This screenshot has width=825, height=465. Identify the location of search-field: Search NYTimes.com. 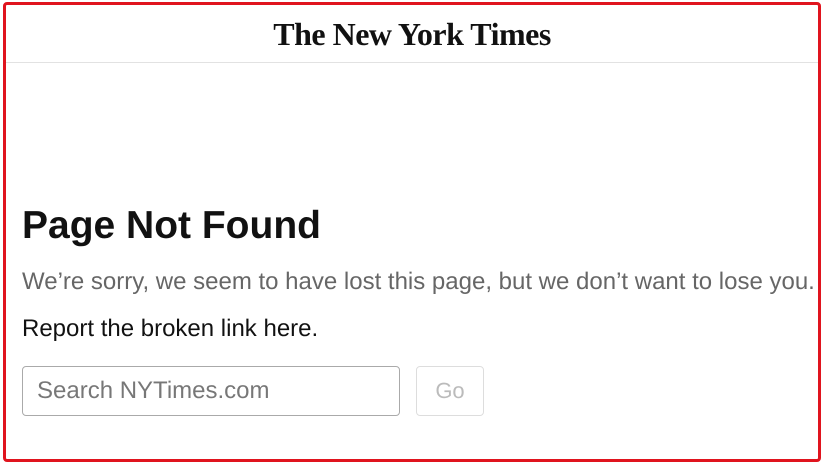
(211, 391).